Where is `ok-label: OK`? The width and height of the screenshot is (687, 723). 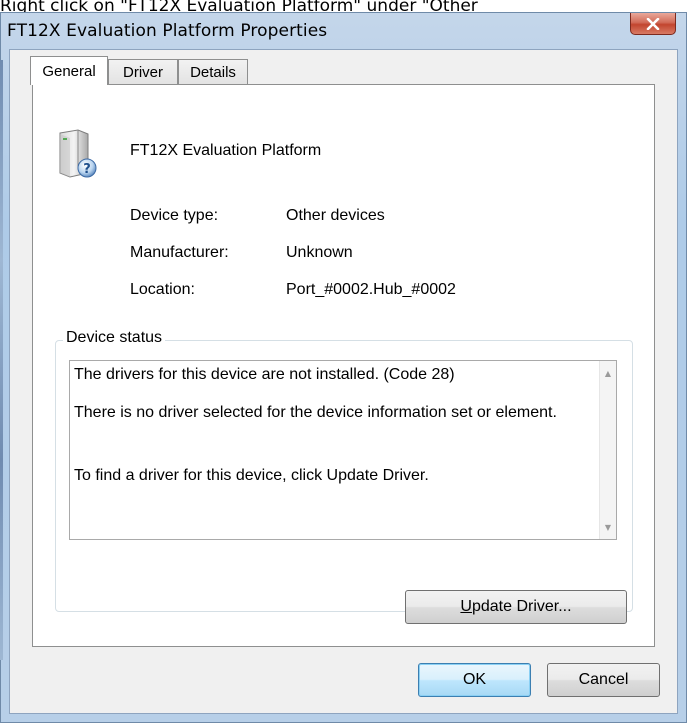 ok-label: OK is located at coordinates (474, 679).